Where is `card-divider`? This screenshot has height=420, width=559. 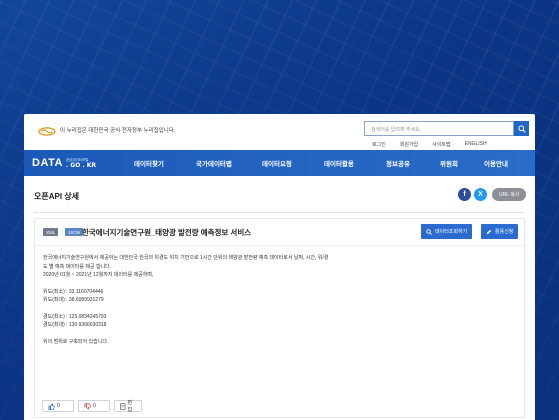
card-divider is located at coordinates (279, 245).